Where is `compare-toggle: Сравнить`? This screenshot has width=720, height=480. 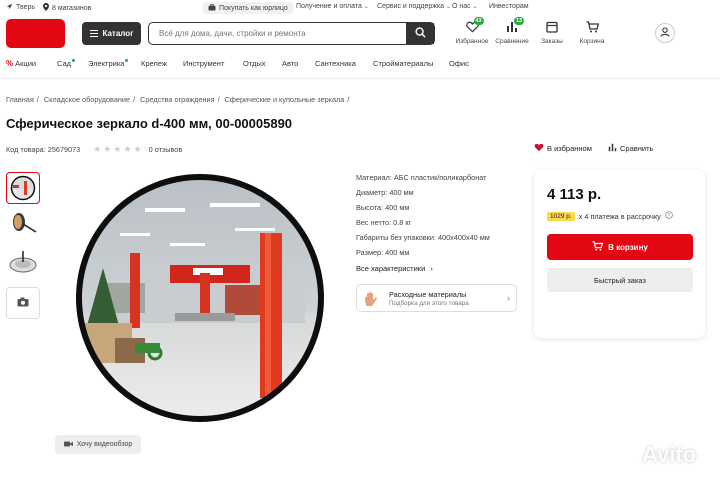
compare-toggle: Сравнить is located at coordinates (630, 148).